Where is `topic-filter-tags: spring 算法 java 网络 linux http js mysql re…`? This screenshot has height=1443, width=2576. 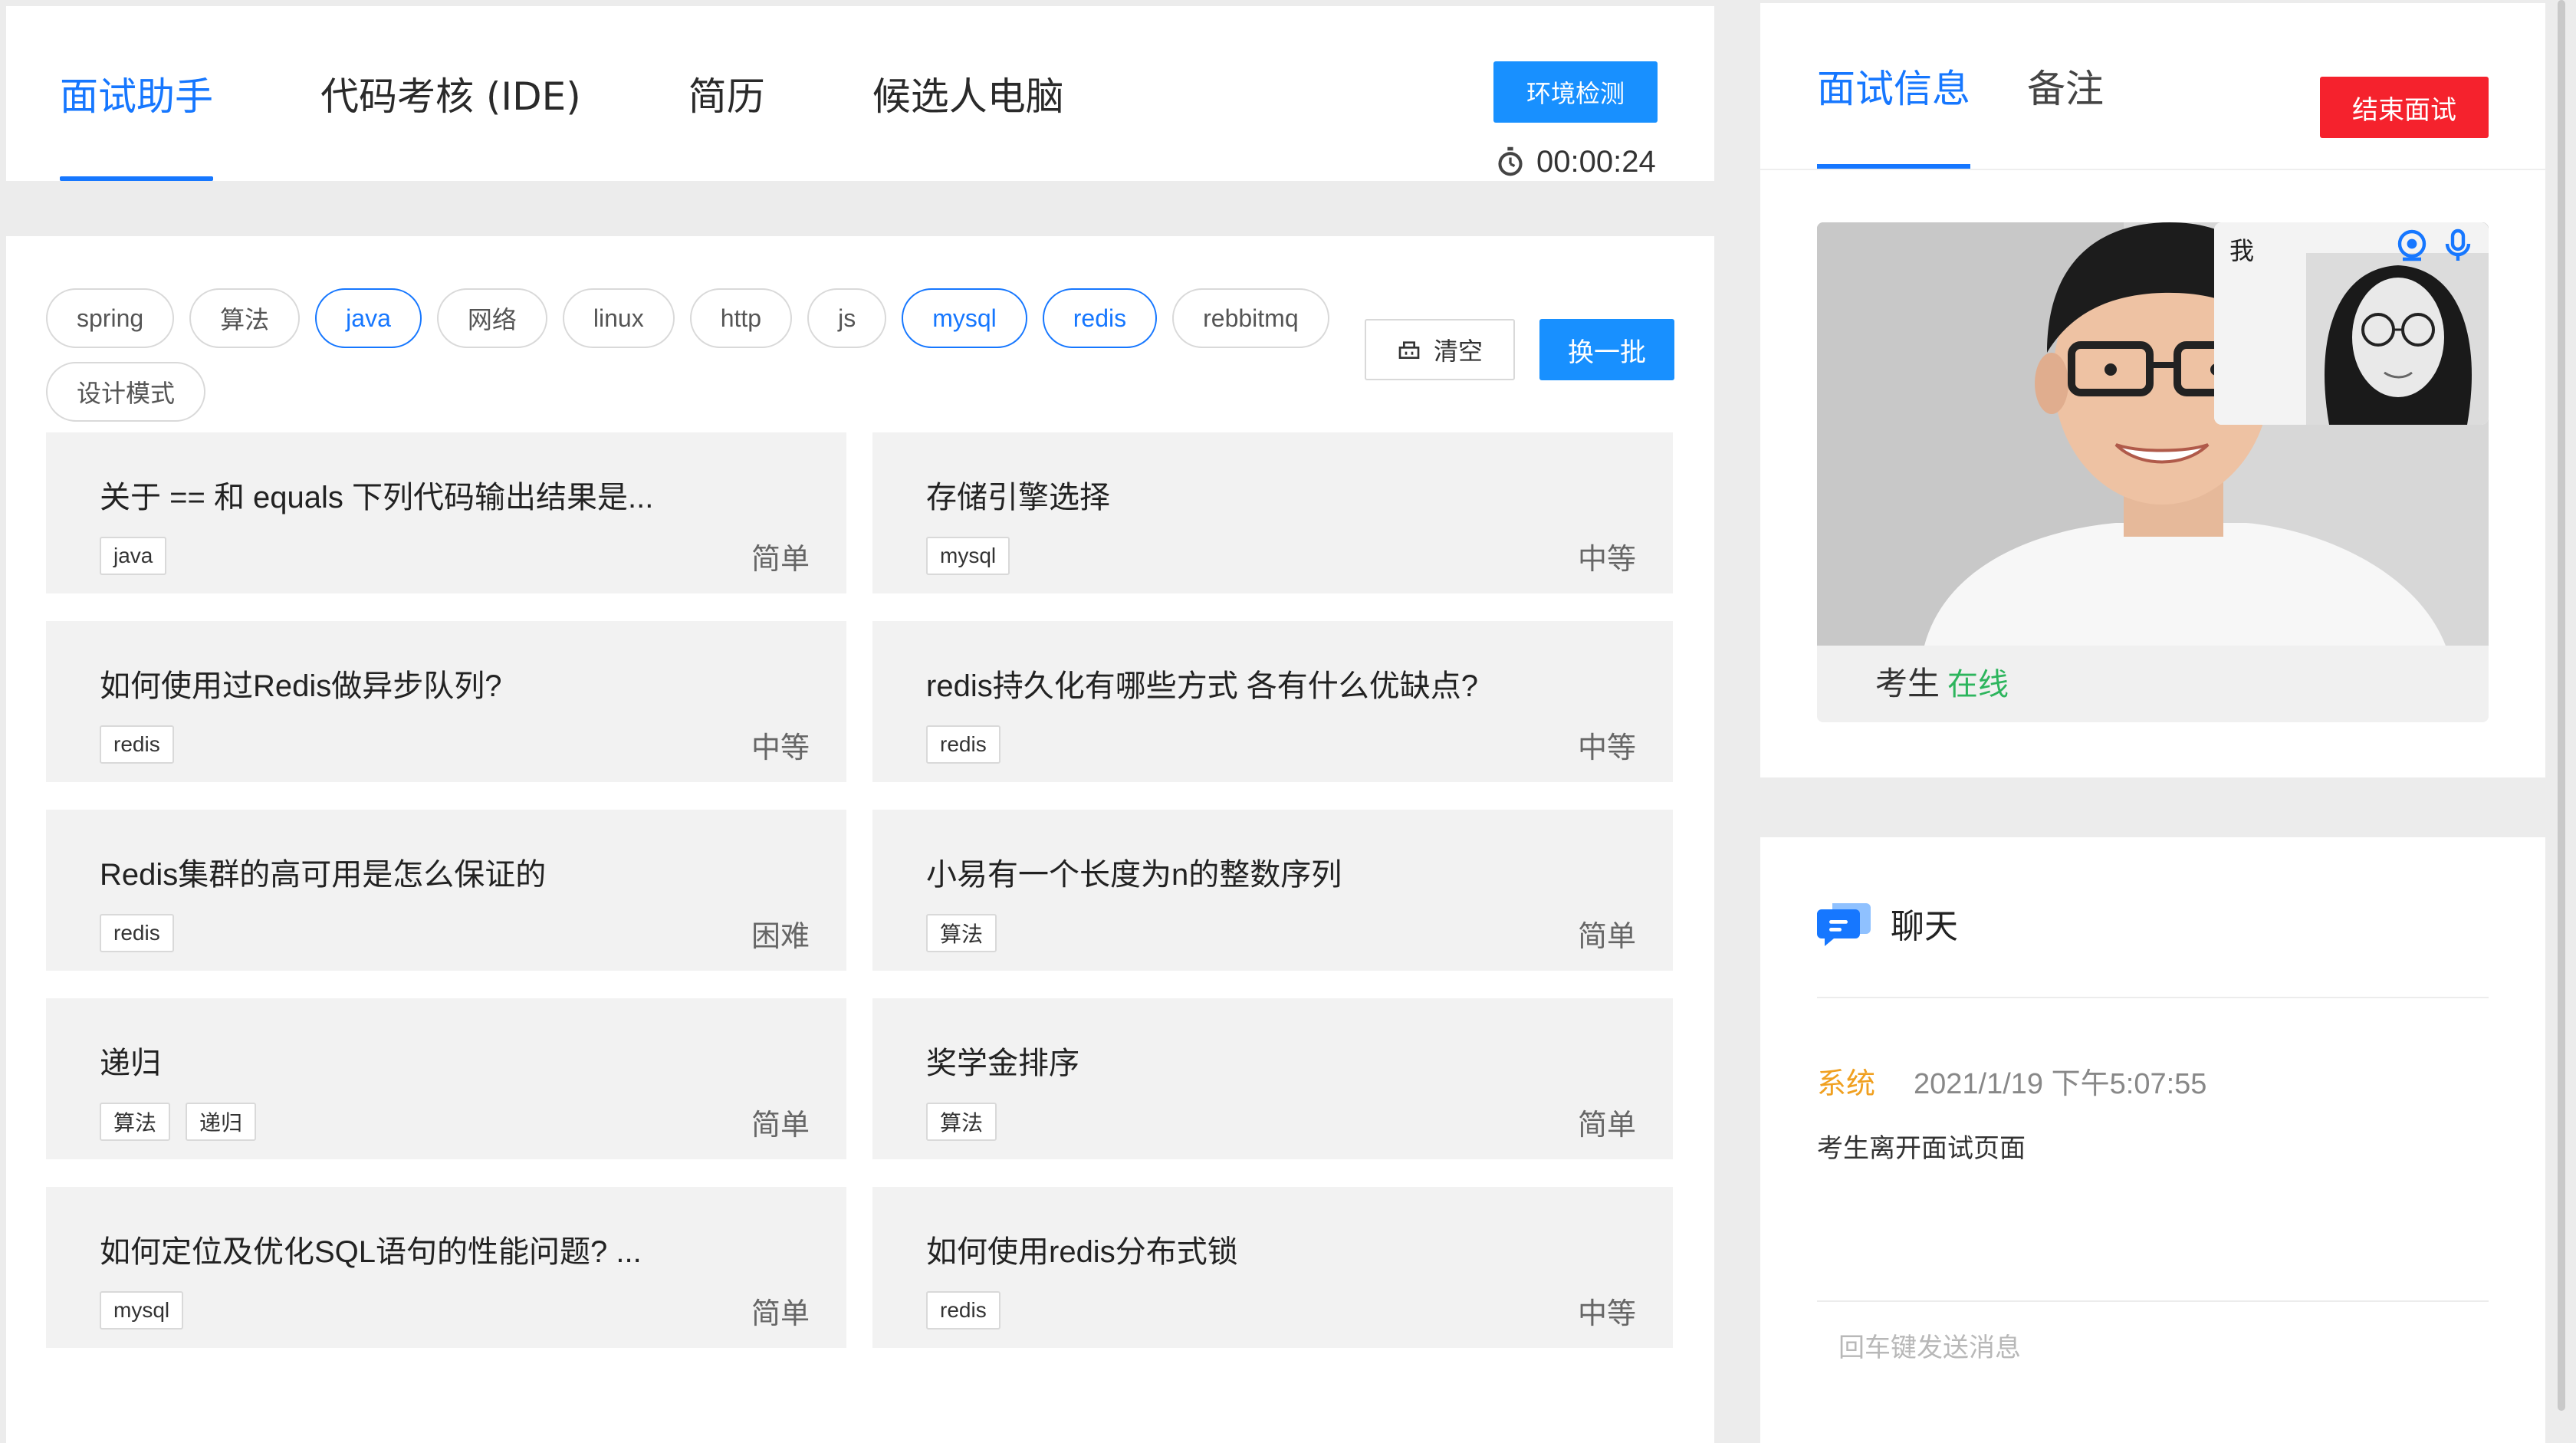
topic-filter-tags: spring 算法 java 网络 linux http js mysql re… is located at coordinates (698, 355).